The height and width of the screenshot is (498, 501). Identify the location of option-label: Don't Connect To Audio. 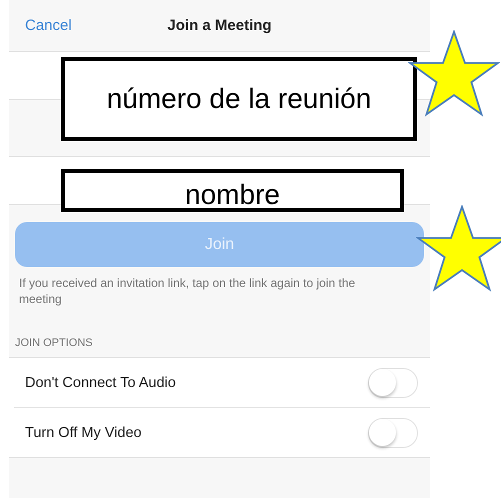
(100, 382).